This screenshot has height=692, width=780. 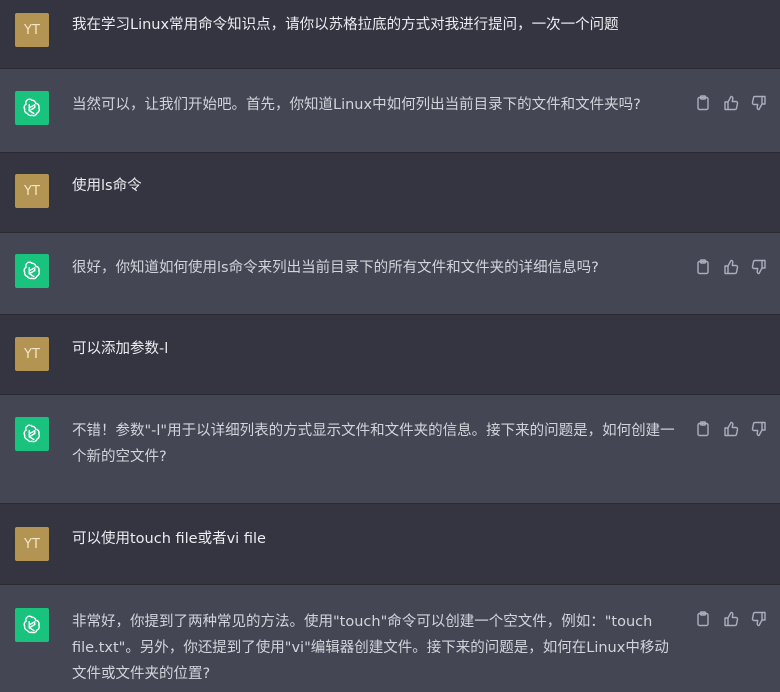 What do you see at coordinates (390, 193) in the screenshot?
I see `message-row-user: YT 使用ls命令` at bounding box center [390, 193].